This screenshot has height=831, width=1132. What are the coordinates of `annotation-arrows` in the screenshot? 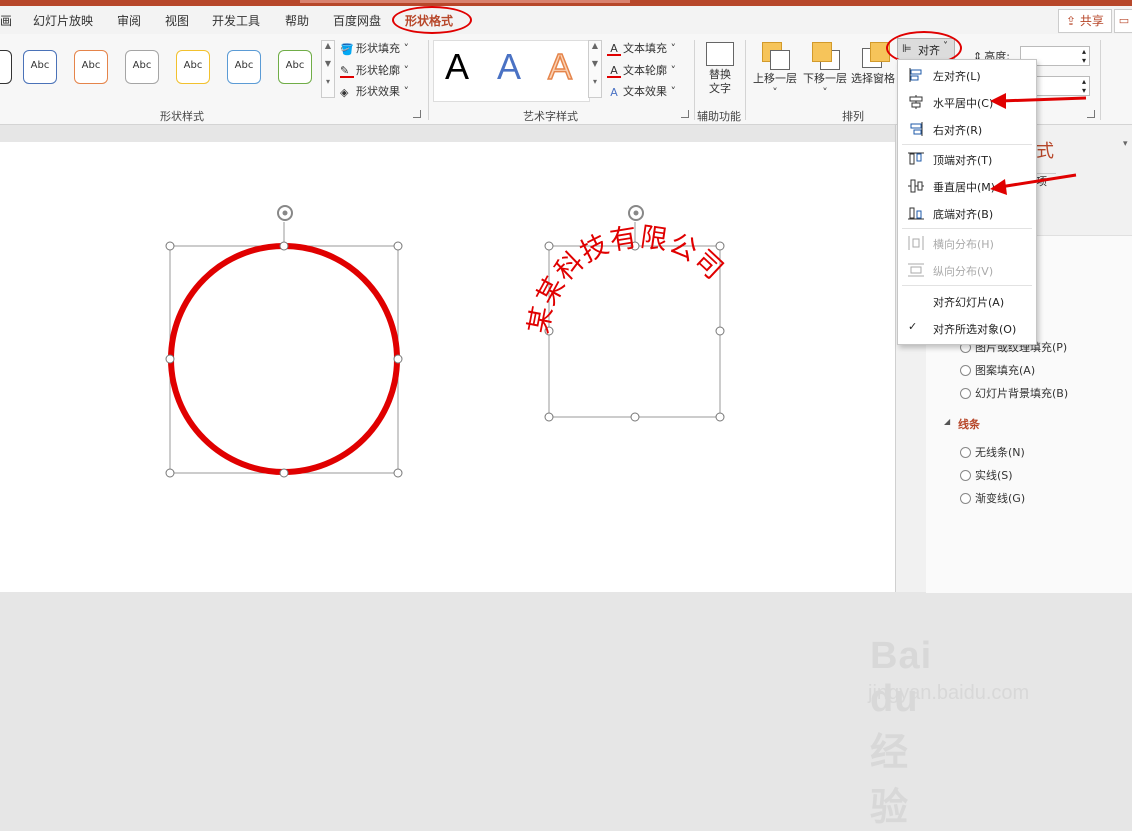 It's located at (1038, 144).